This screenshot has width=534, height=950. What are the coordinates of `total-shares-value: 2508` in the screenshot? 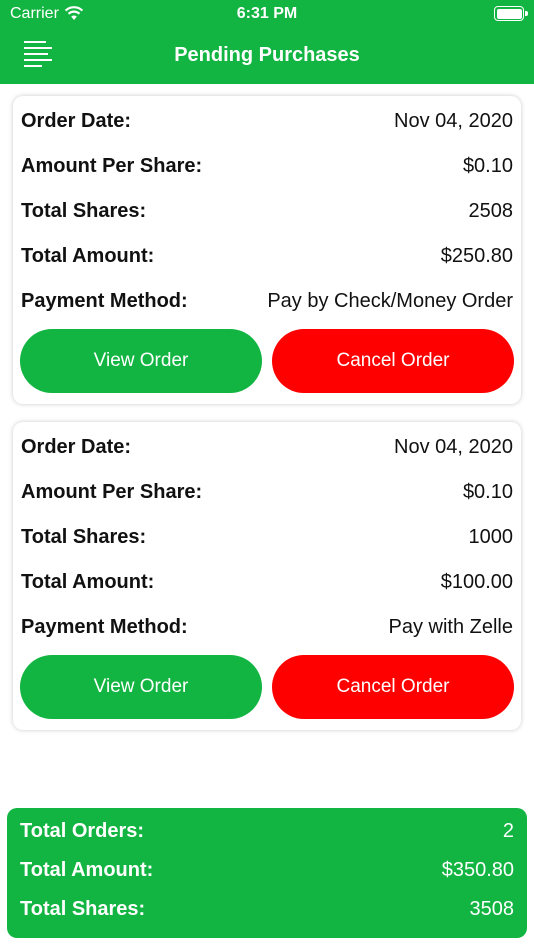 It's located at (491, 211).